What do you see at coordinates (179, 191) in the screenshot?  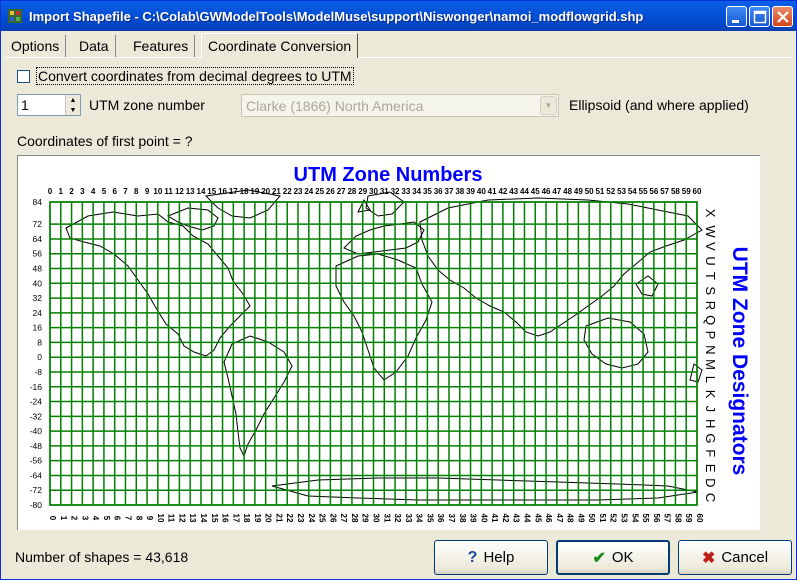 I see `zone-number-label: 12` at bounding box center [179, 191].